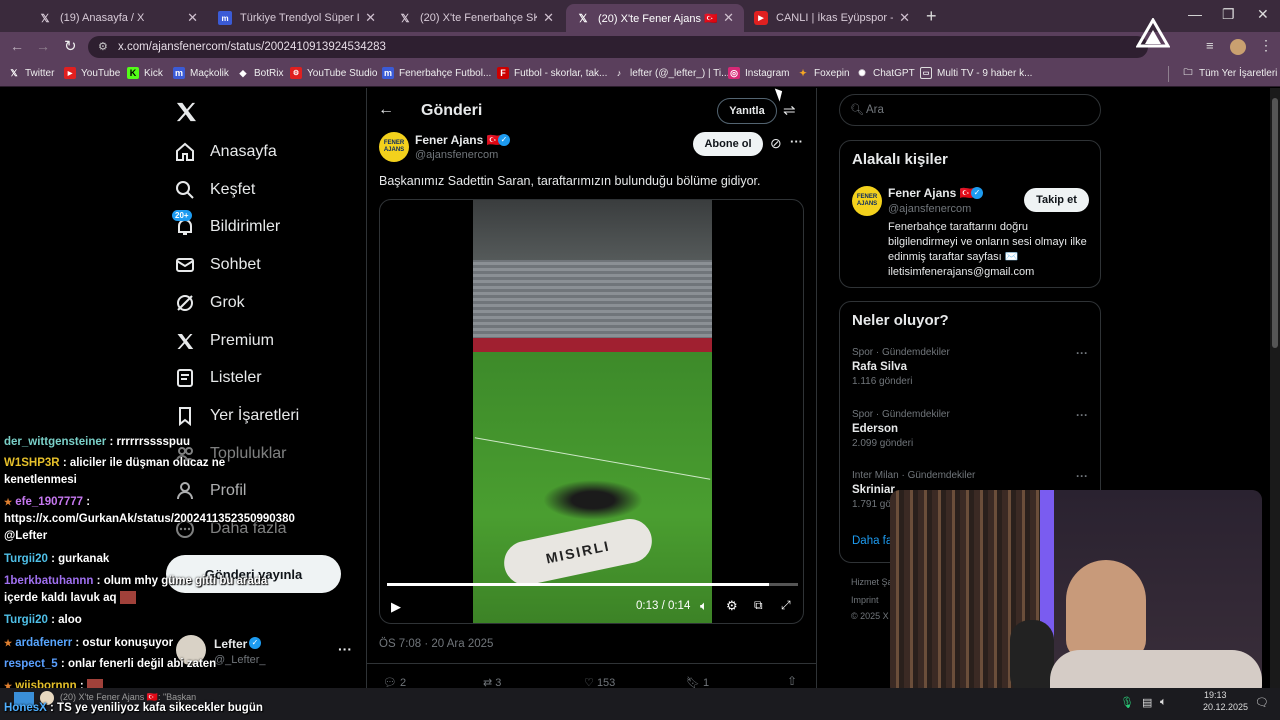  What do you see at coordinates (931, 16) in the screenshot?
I see `new-tab-button: +` at bounding box center [931, 16].